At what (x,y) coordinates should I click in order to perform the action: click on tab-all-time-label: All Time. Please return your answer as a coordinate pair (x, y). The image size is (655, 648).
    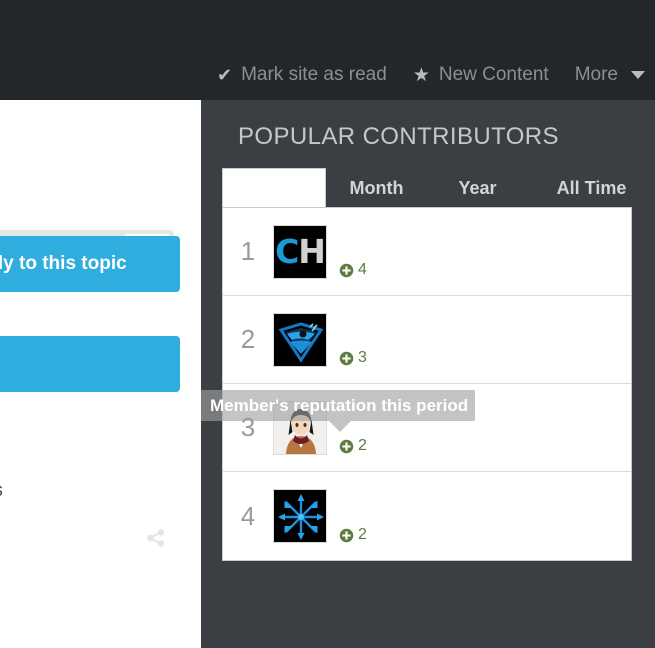
    Looking at the image, I should click on (591, 187).